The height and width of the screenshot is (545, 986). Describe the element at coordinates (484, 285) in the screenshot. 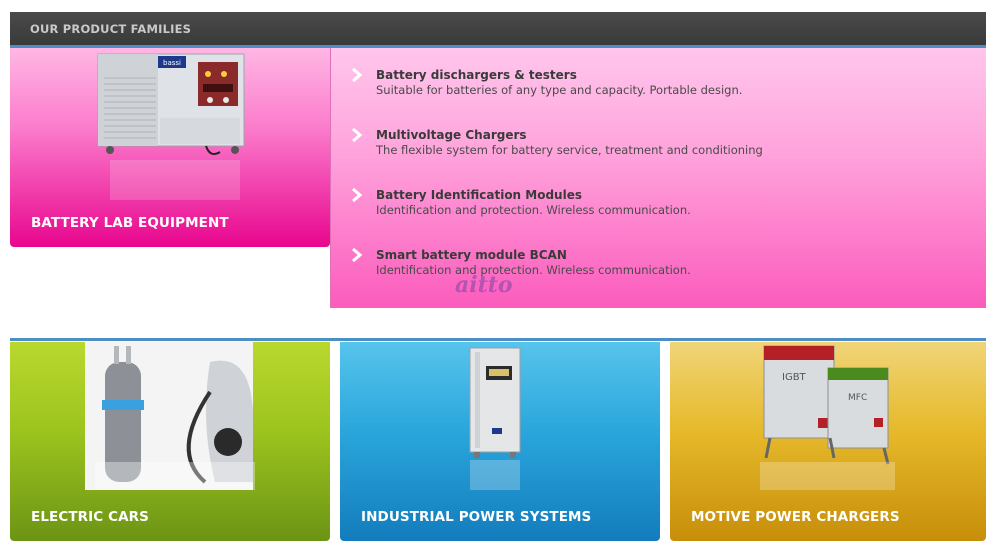

I see `watermark: aitto` at that location.